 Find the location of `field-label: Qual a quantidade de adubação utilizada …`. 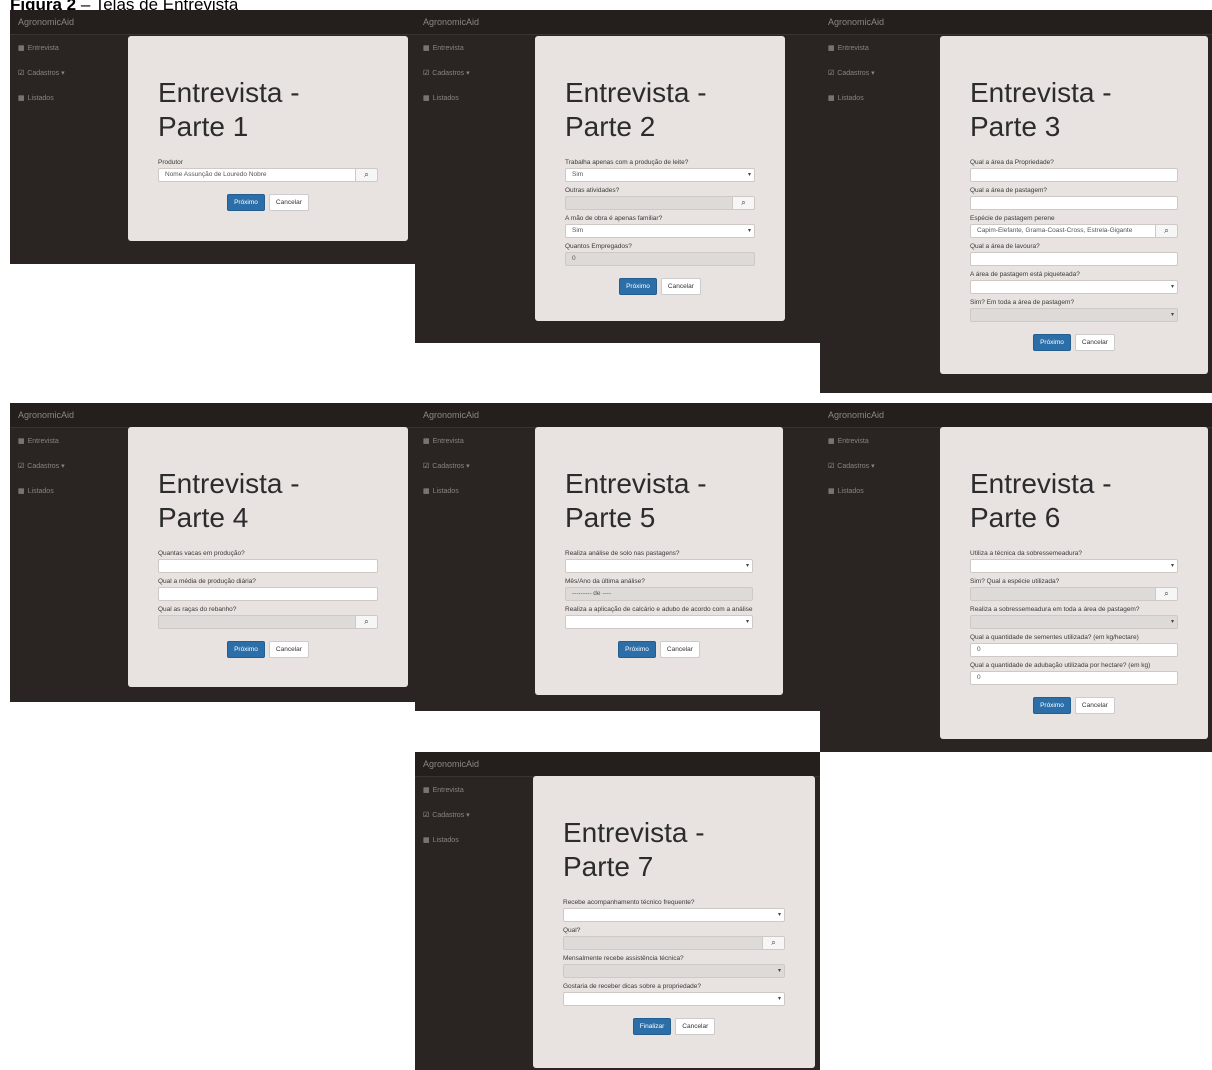

field-label: Qual a quantidade de adubação utilizada … is located at coordinates (1060, 665).